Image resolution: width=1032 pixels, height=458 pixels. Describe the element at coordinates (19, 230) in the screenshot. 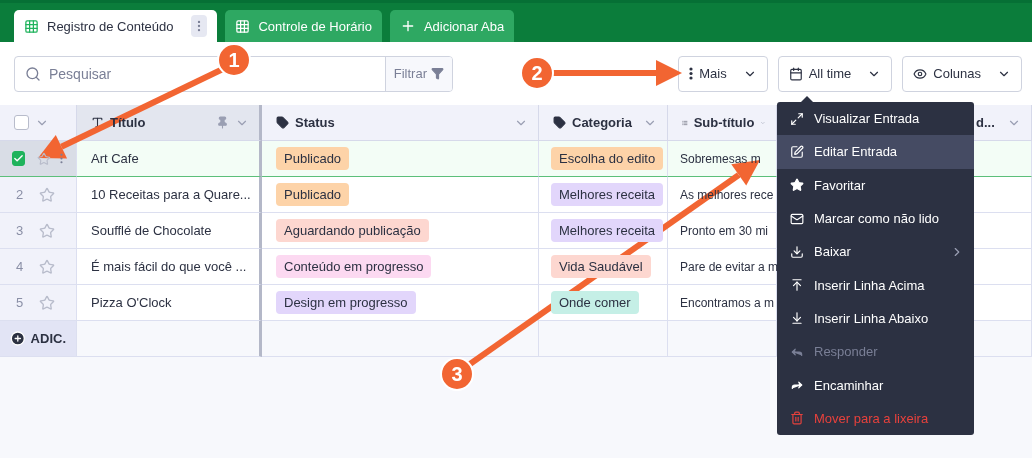

I see `row-number: 3` at that location.